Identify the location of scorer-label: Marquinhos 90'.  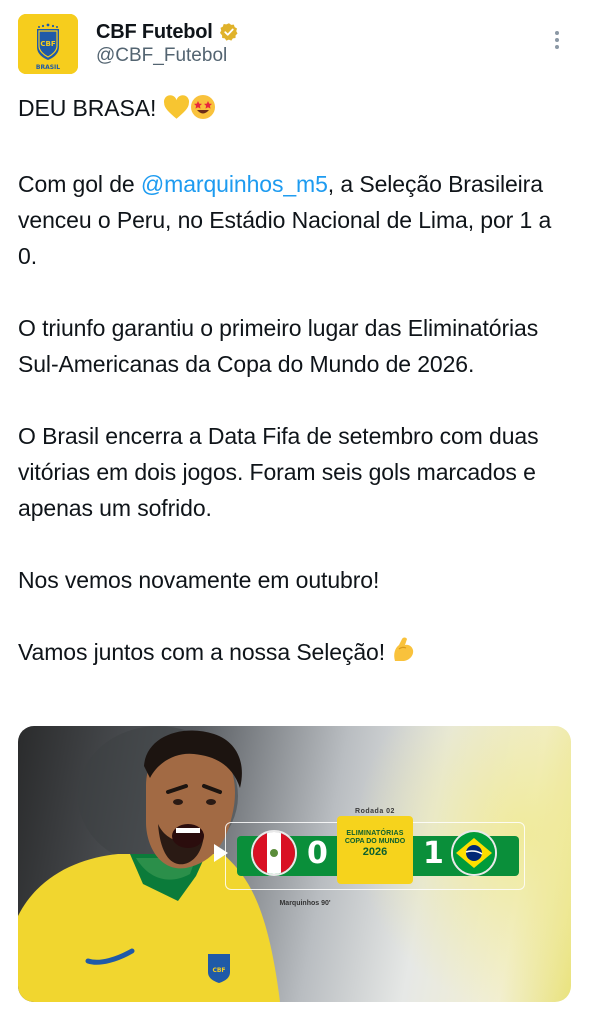
(305, 903).